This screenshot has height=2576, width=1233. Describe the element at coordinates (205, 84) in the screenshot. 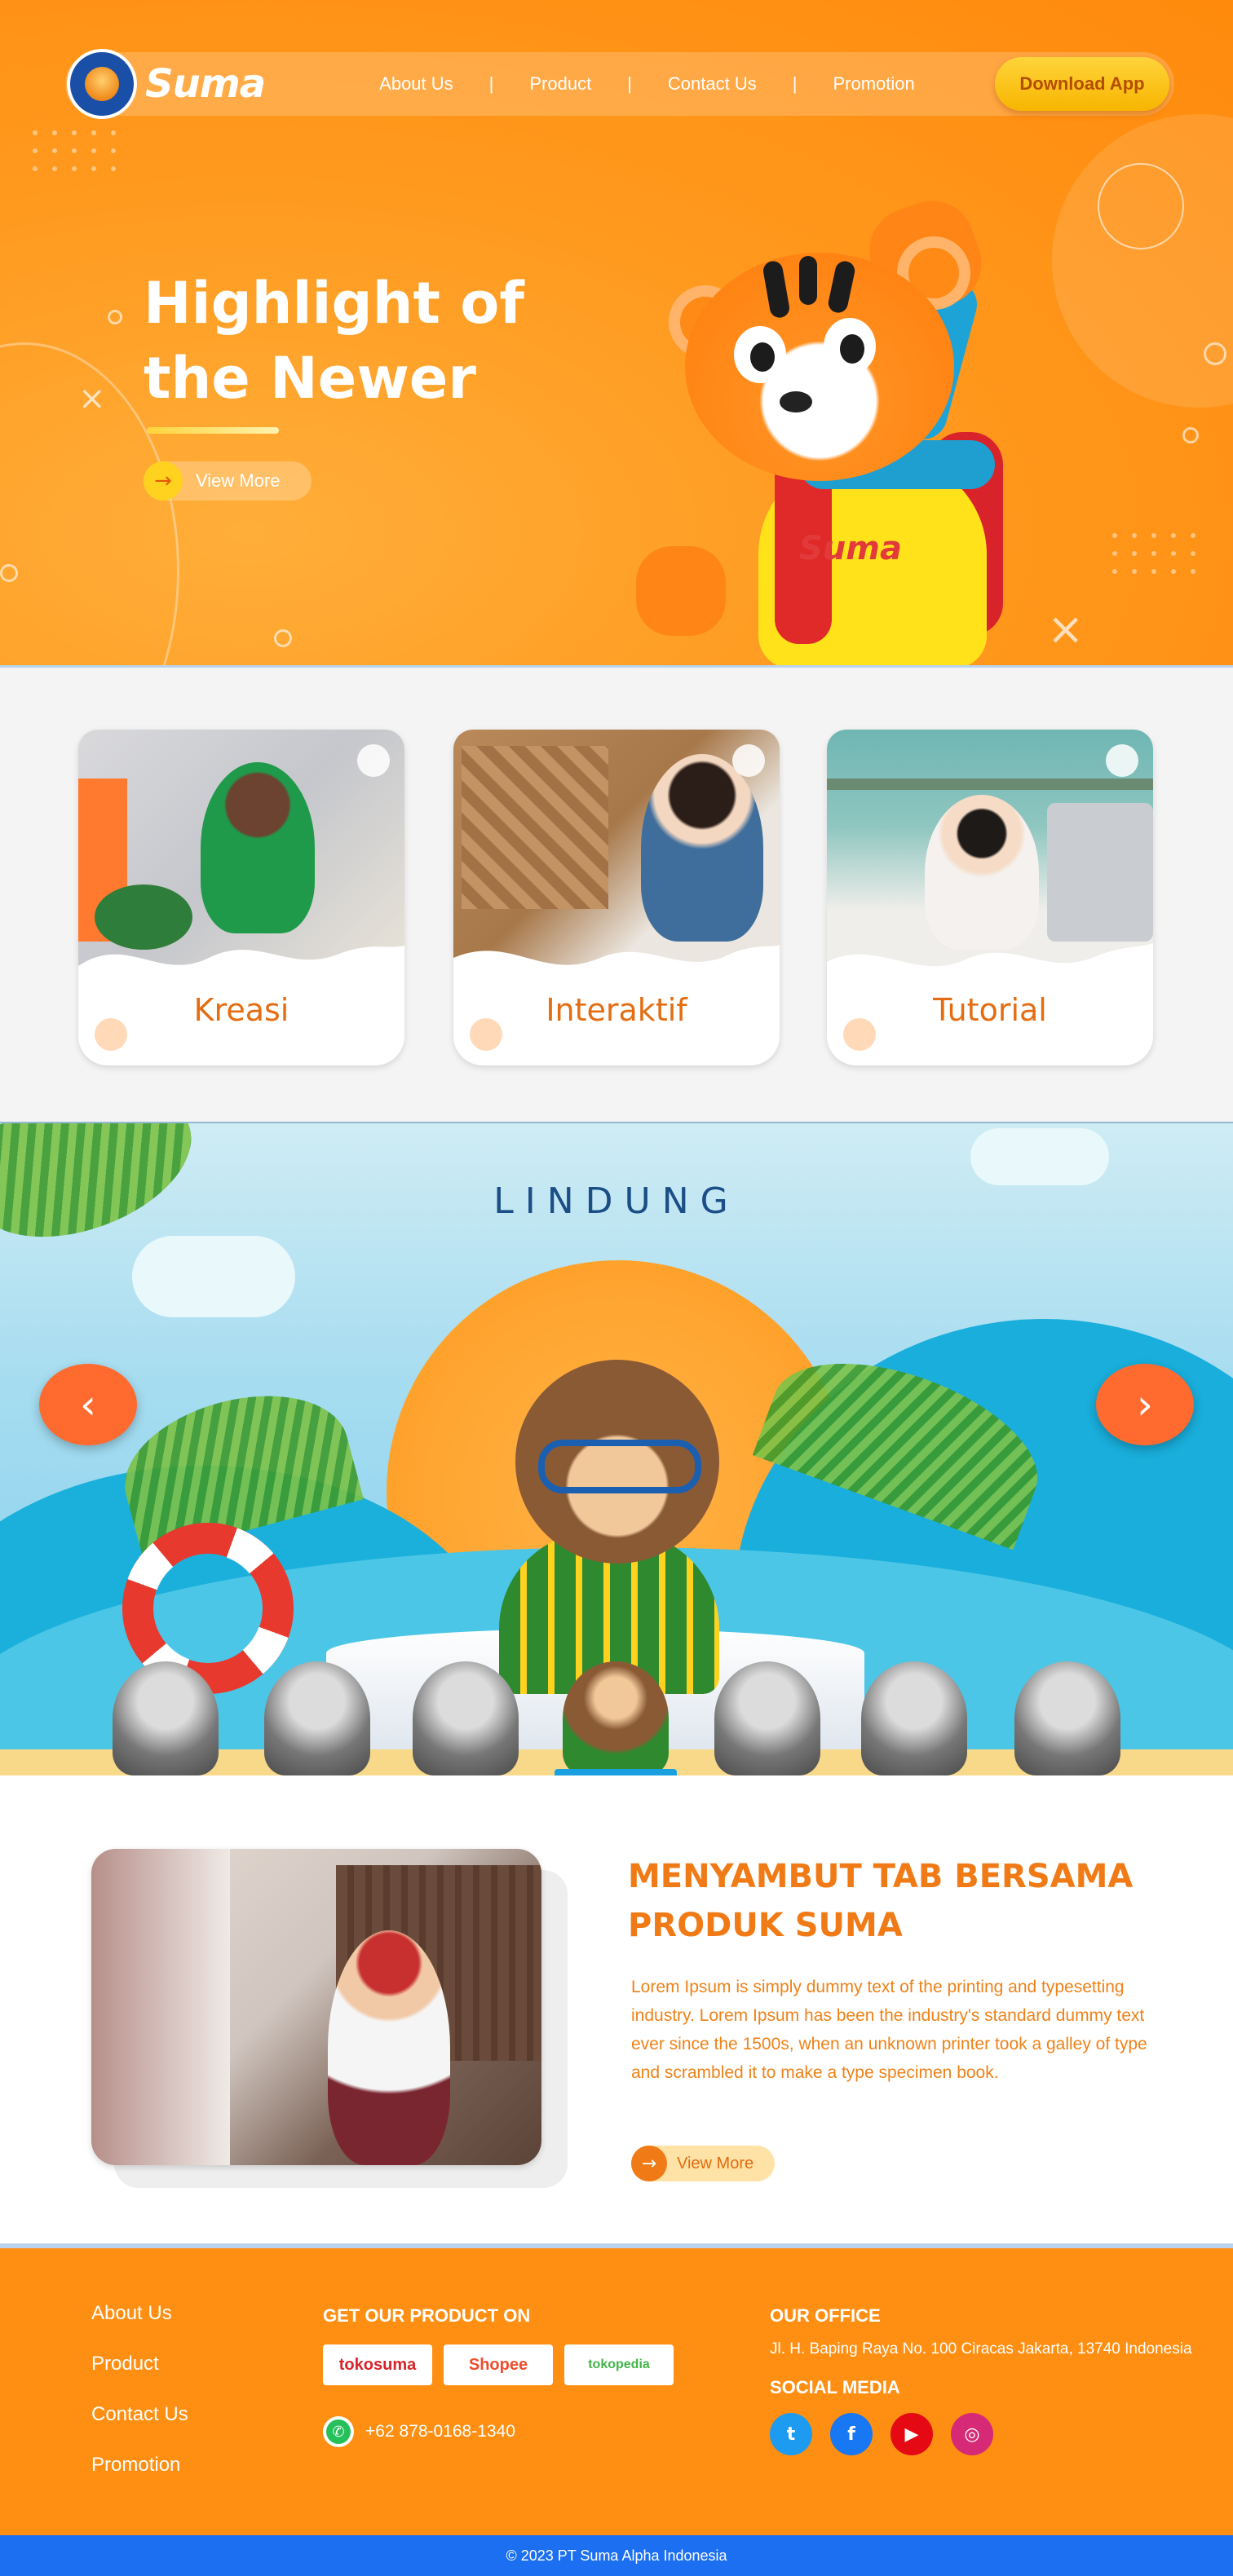

I see `logo-wordmark: Suma` at that location.